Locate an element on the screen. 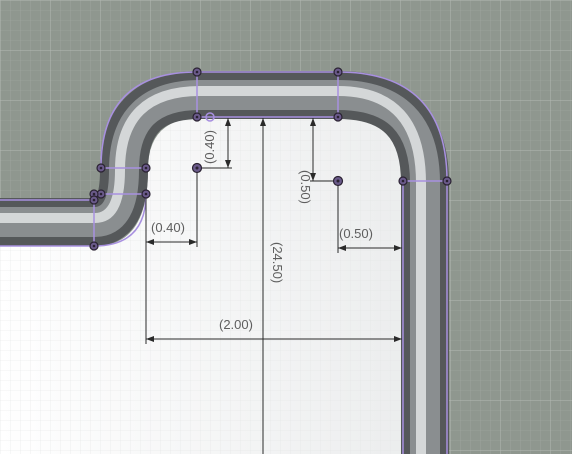 The width and height of the screenshot is (572, 454). dimension-label-right-h: (0.50) is located at coordinates (356, 233).